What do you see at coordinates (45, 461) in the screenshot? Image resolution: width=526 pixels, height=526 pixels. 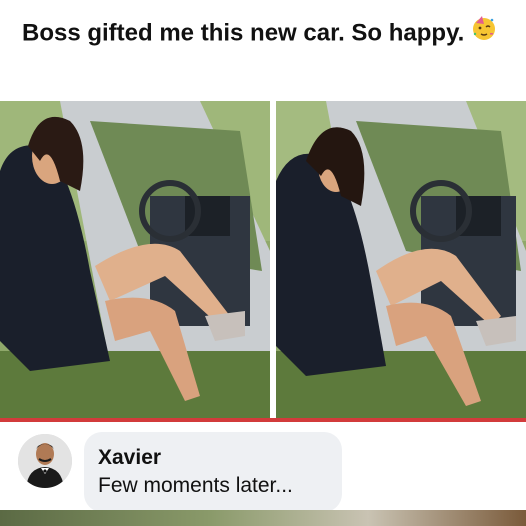 I see `avatar` at bounding box center [45, 461].